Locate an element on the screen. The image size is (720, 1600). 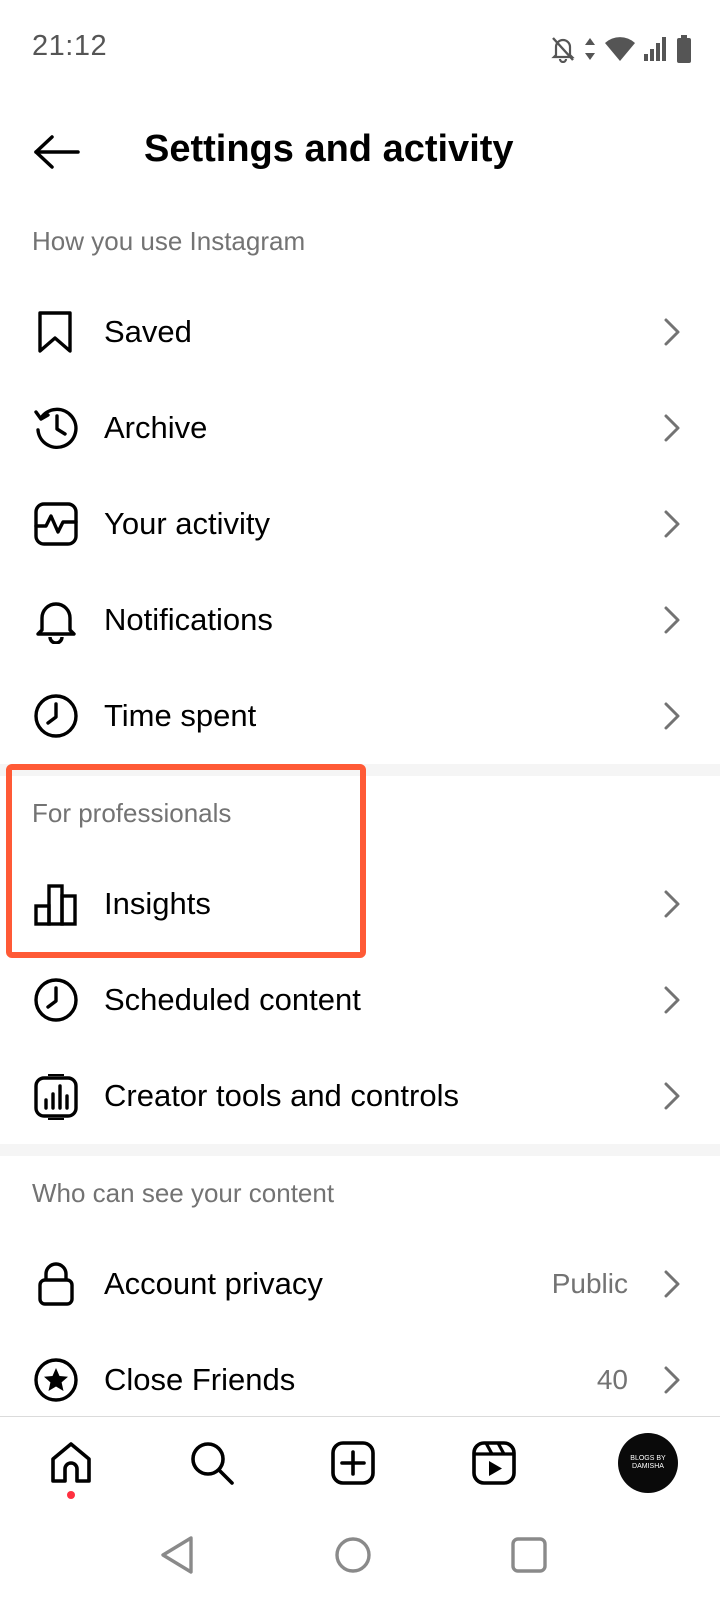
system-home-button is located at coordinates (353, 1555).